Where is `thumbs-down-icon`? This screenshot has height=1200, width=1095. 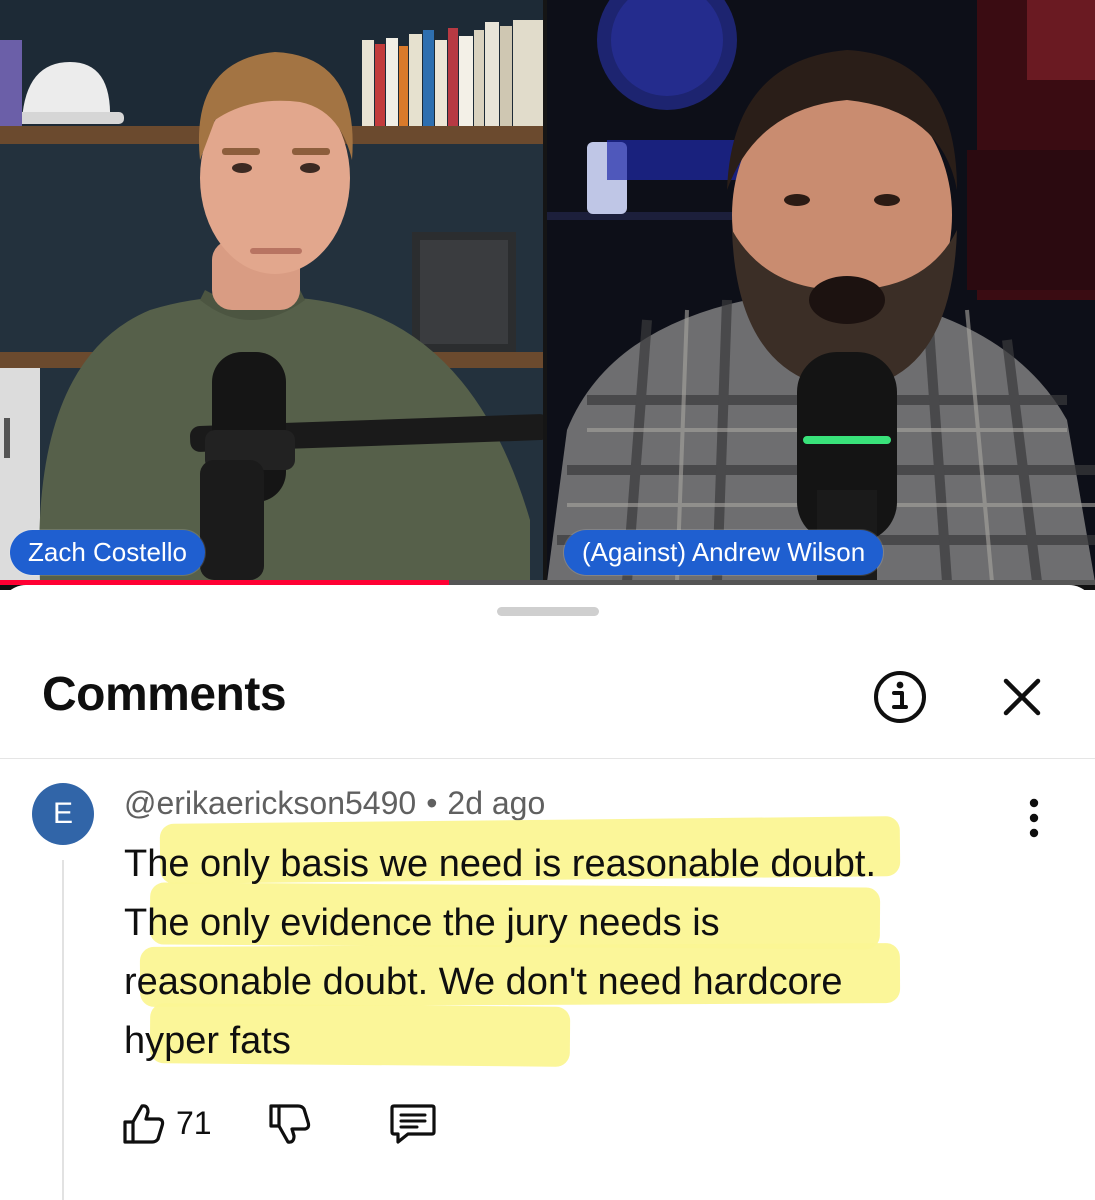 thumbs-down-icon is located at coordinates (290, 1124).